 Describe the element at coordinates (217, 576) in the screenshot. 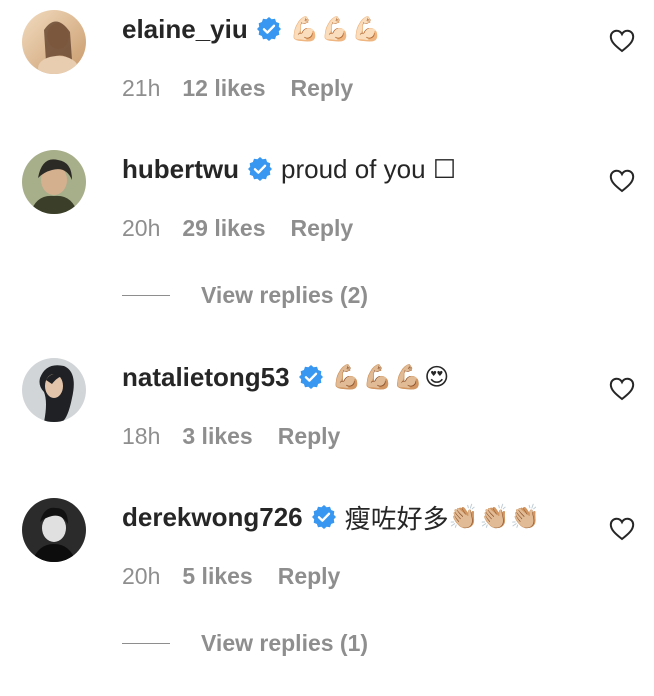

I see `likes-count: 5 likes` at that location.